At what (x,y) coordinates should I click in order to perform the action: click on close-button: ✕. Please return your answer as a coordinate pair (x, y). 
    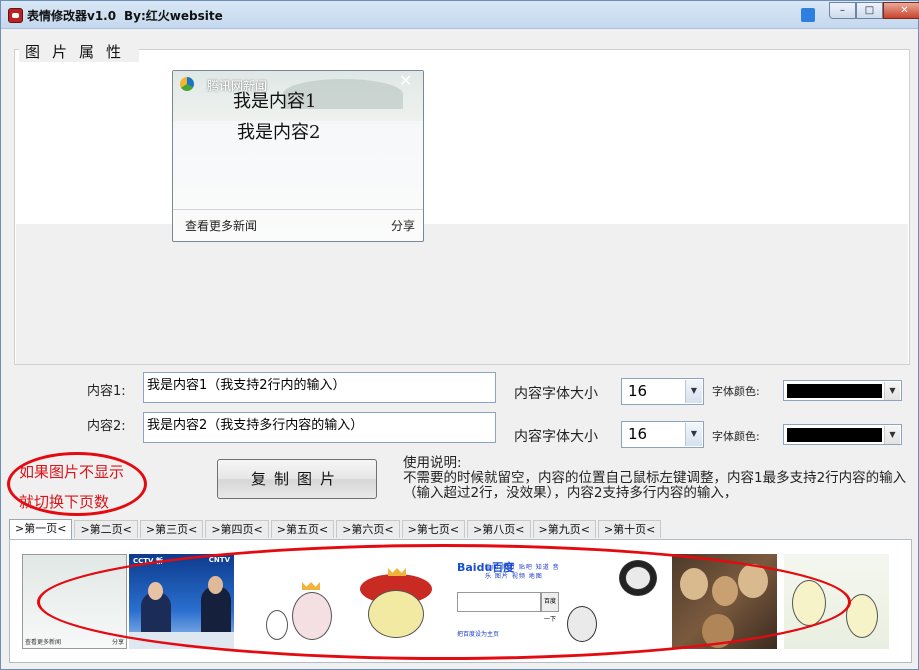
    Looking at the image, I should click on (901, 10).